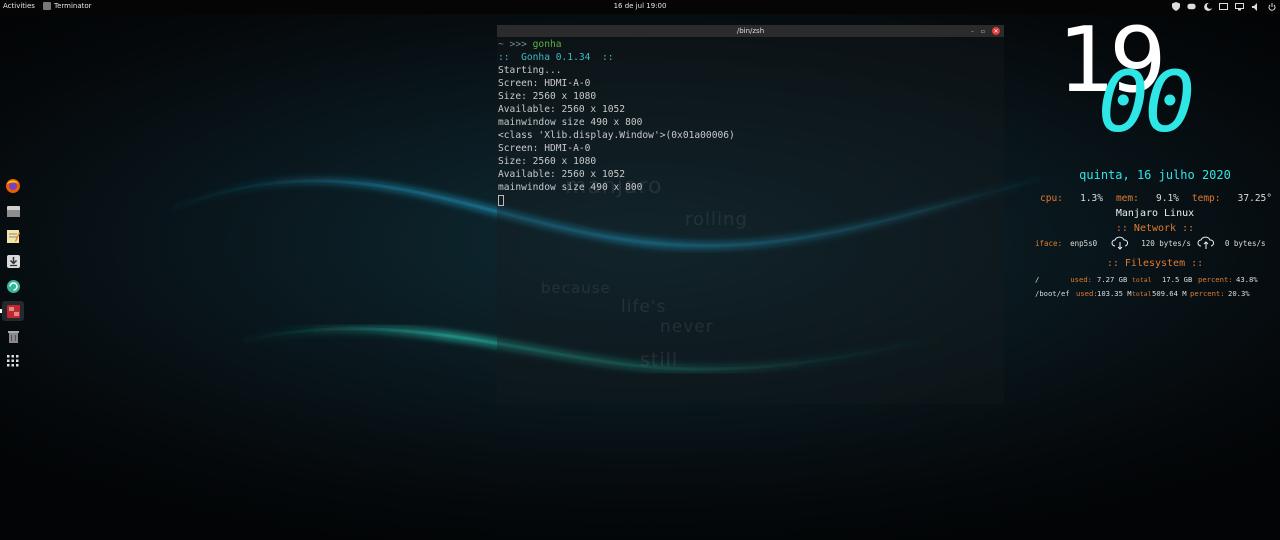  What do you see at coordinates (1239, 293) in the screenshot?
I see `fs-percent: 20.3%` at bounding box center [1239, 293].